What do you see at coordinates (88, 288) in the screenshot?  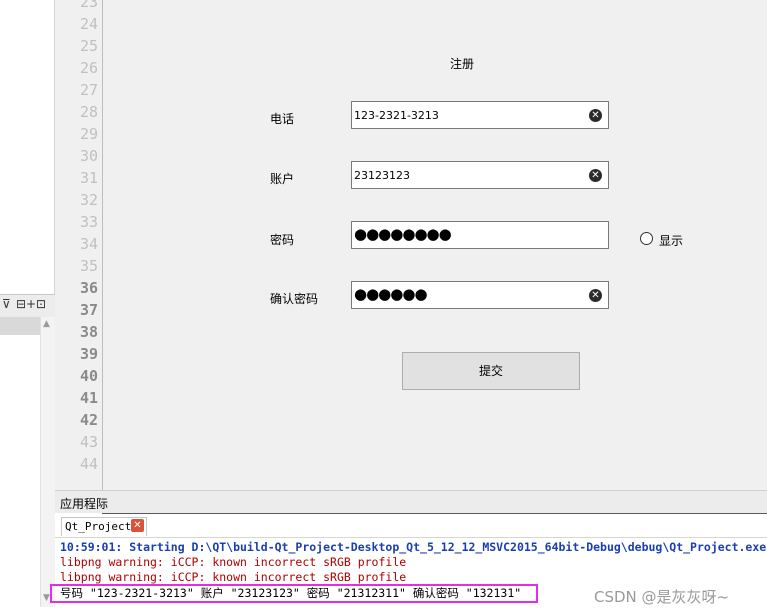 I see `line-number: 36` at bounding box center [88, 288].